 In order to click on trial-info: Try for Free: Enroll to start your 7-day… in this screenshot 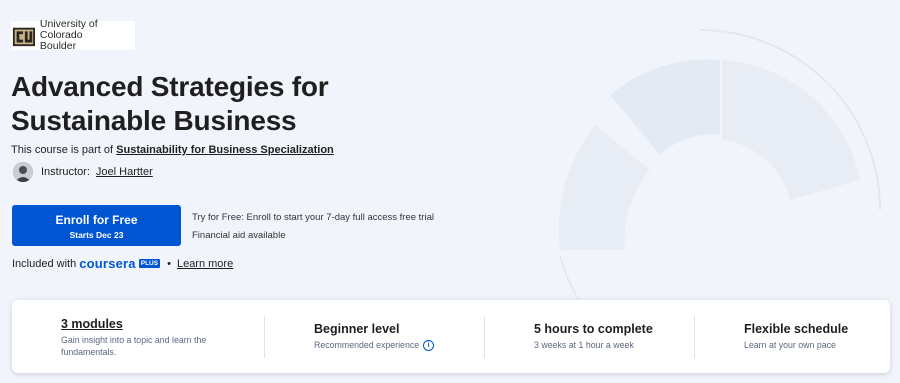, I will do `click(313, 217)`.